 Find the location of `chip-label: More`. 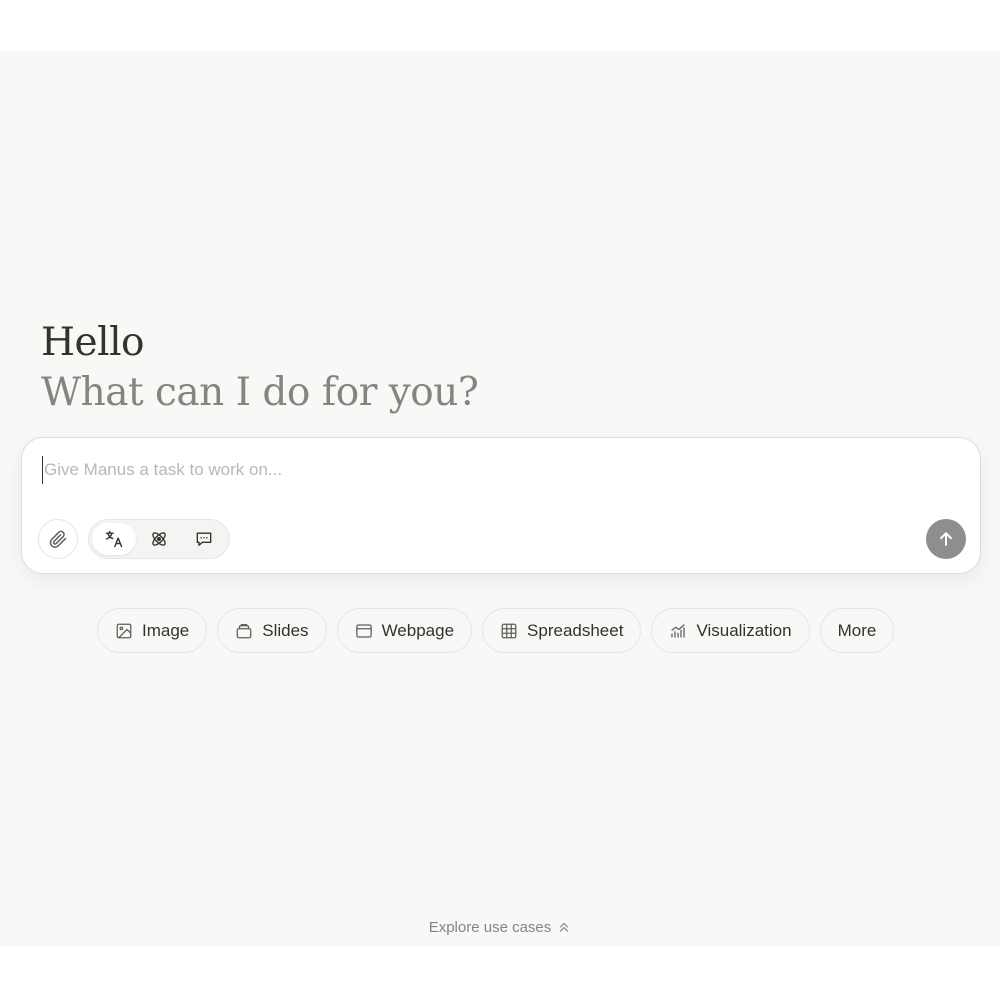

chip-label: More is located at coordinates (857, 630).